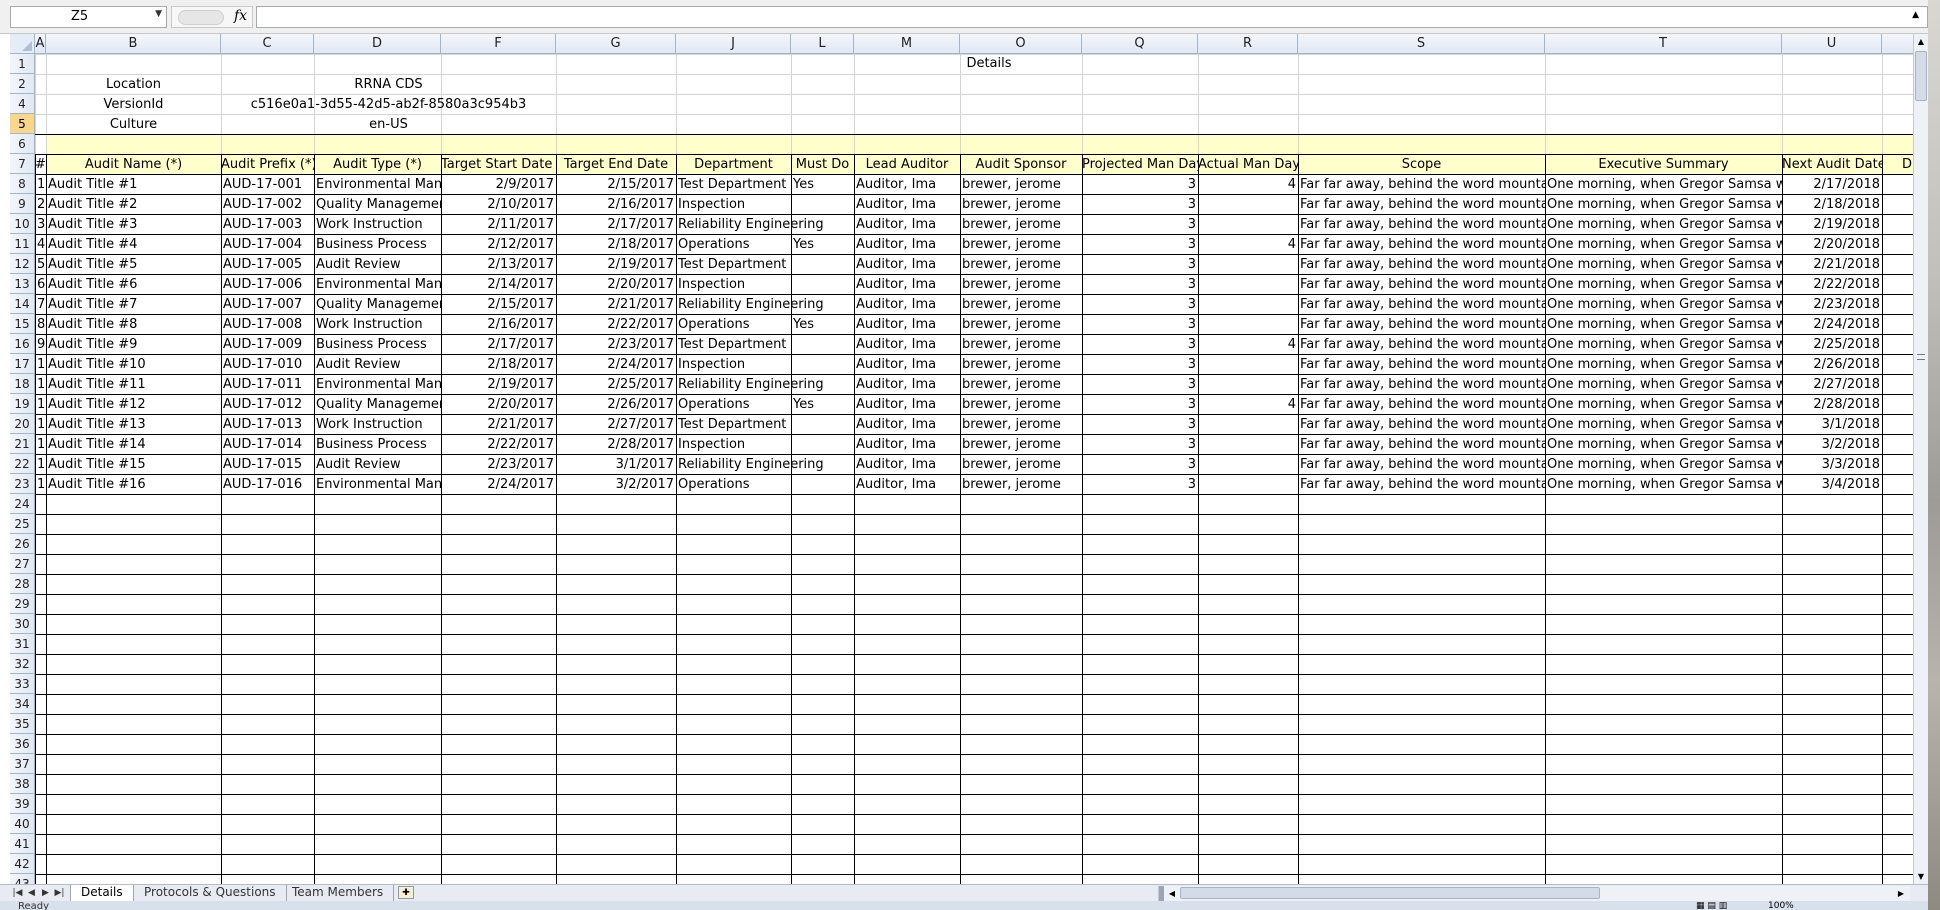  I want to click on table-cell: 2/19/2018, so click(1832, 224).